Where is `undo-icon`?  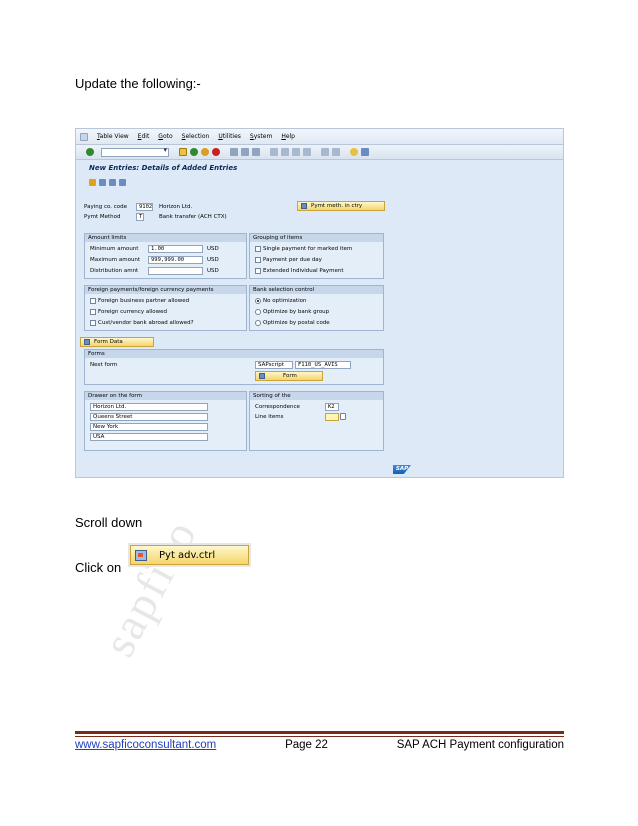
undo-icon is located at coordinates (122, 182).